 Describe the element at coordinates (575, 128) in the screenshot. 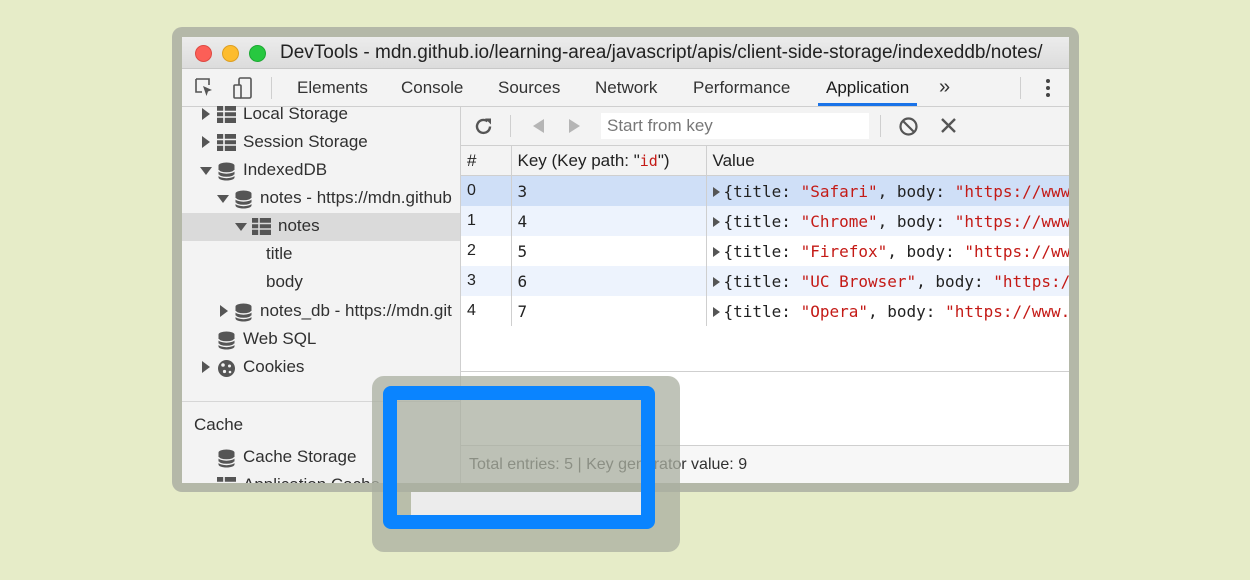

I see `next-page-icon` at that location.